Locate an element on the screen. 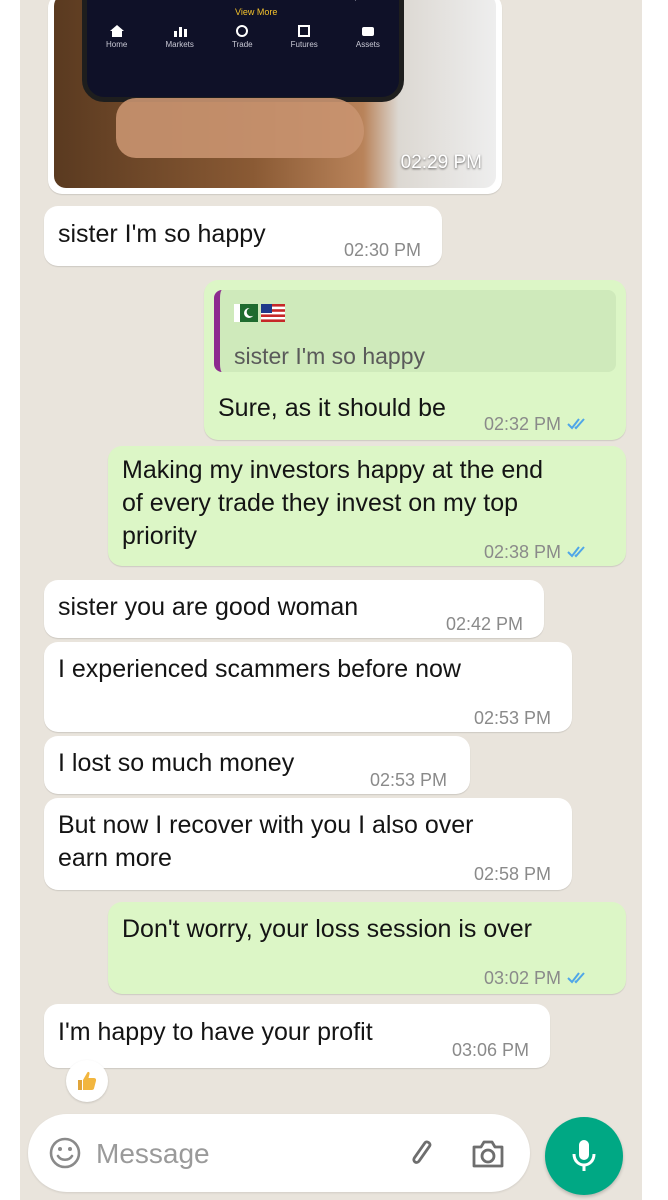 The height and width of the screenshot is (1200, 668). phone-app-nav: Home Markets Trade Futures Assets is located at coordinates (243, 37).